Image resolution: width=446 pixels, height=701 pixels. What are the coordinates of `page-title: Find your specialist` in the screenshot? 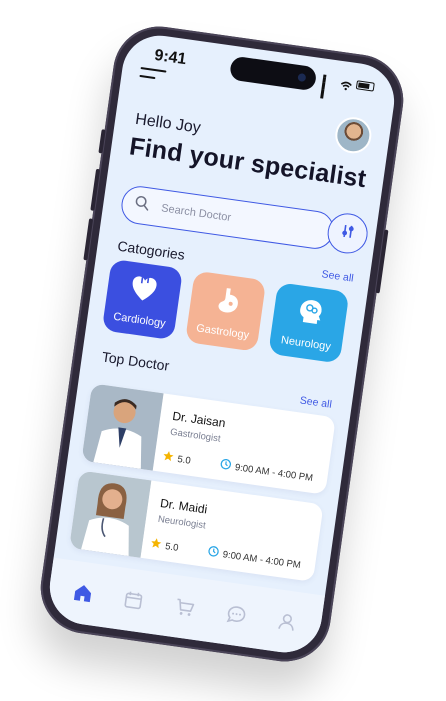 It's located at (248, 163).